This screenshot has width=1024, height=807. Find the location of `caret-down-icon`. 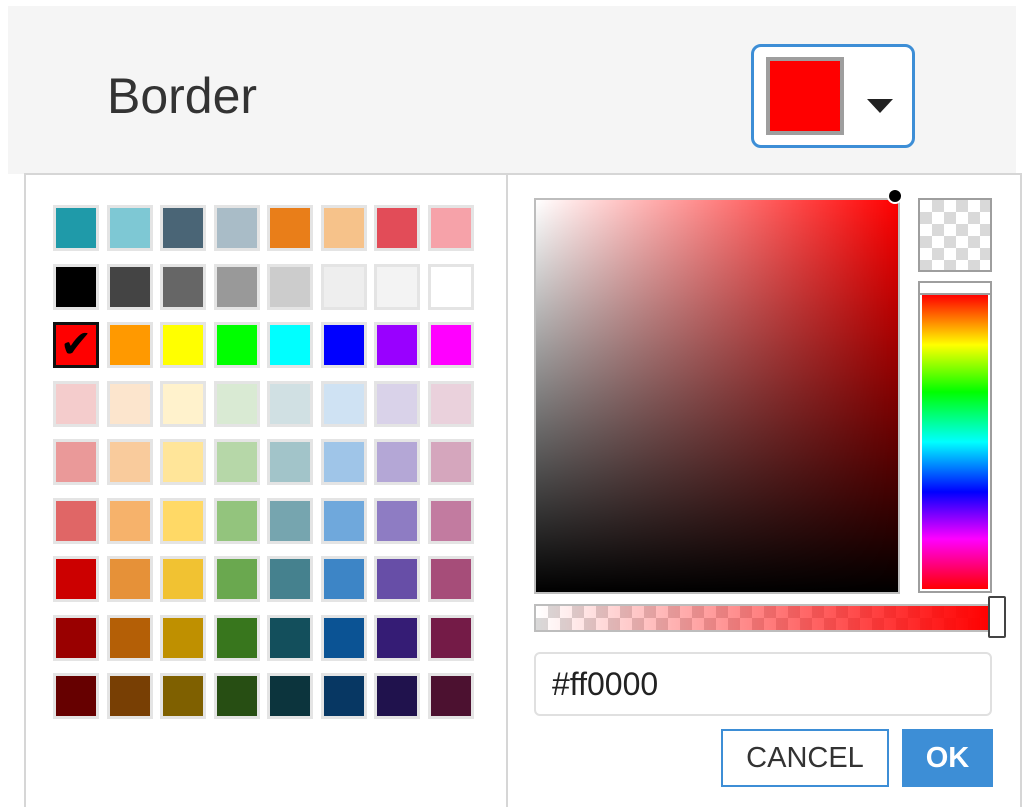

caret-down-icon is located at coordinates (880, 106).